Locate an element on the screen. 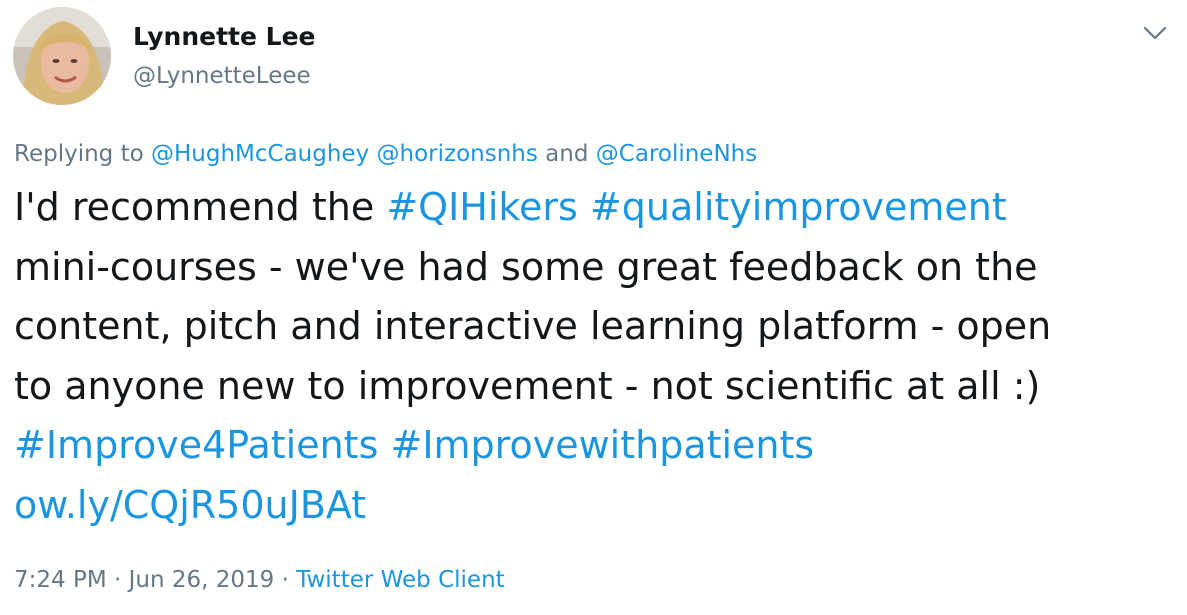 The width and height of the screenshot is (1187, 615). tweet-source: Twitter Web Client is located at coordinates (400, 580).